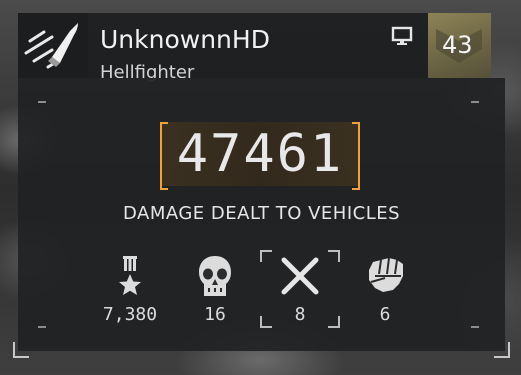 Image resolution: width=521 pixels, height=375 pixels. Describe the element at coordinates (261, 213) in the screenshot. I see `highlight-stat-label: DAMAGE DEALT TO VEHICLES` at that location.